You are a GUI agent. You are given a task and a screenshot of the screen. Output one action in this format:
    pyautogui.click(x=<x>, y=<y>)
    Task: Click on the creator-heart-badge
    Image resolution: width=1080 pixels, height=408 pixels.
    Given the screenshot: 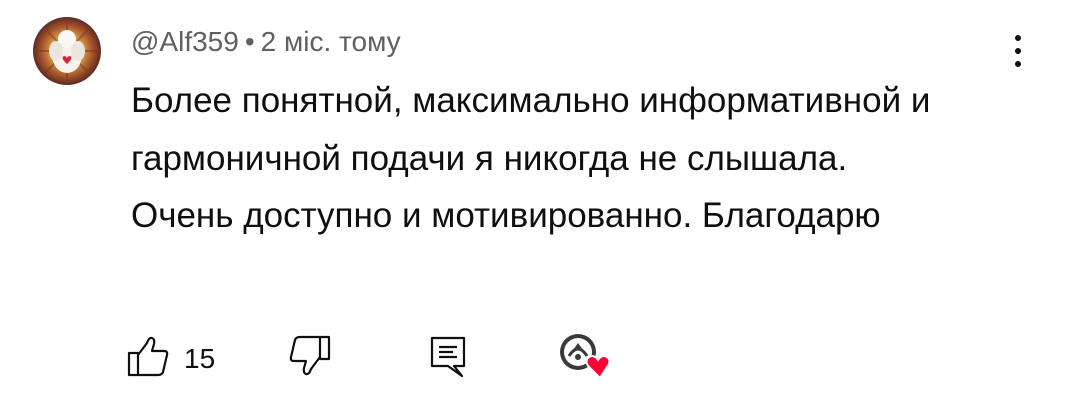 What is the action you would take?
    pyautogui.click(x=585, y=358)
    